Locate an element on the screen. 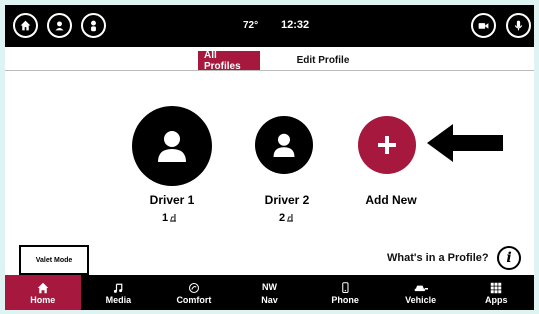 This screenshot has width=539, height=314. voice-button is located at coordinates (518, 25).